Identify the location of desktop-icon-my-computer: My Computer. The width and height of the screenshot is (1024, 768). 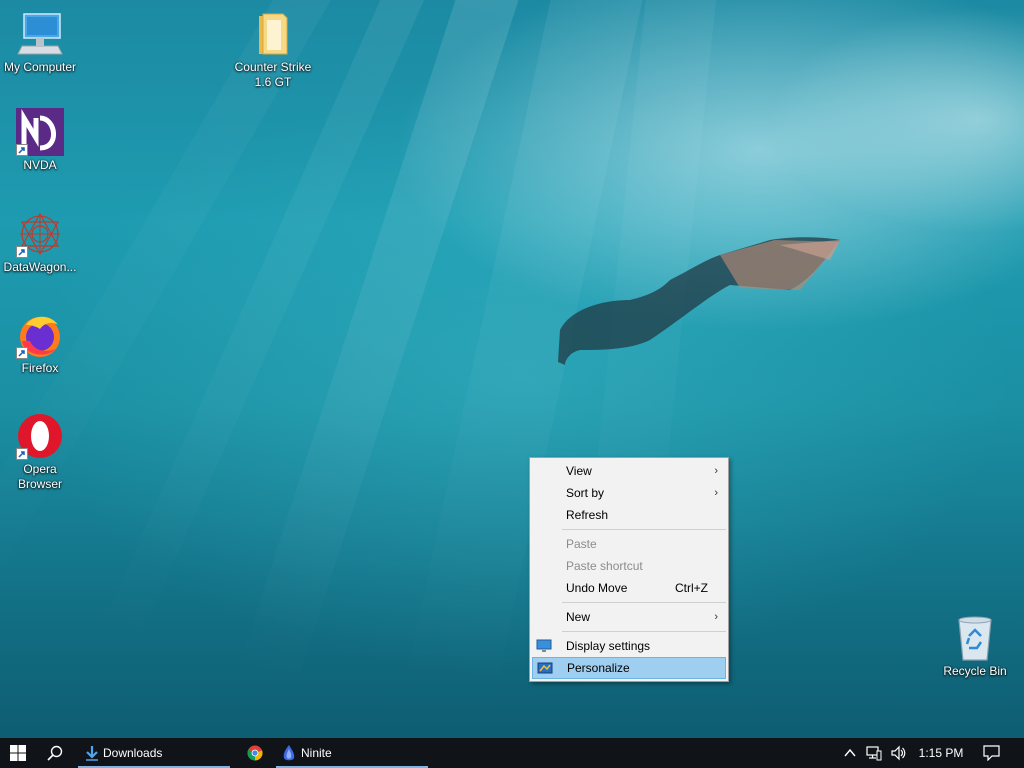
(40, 42).